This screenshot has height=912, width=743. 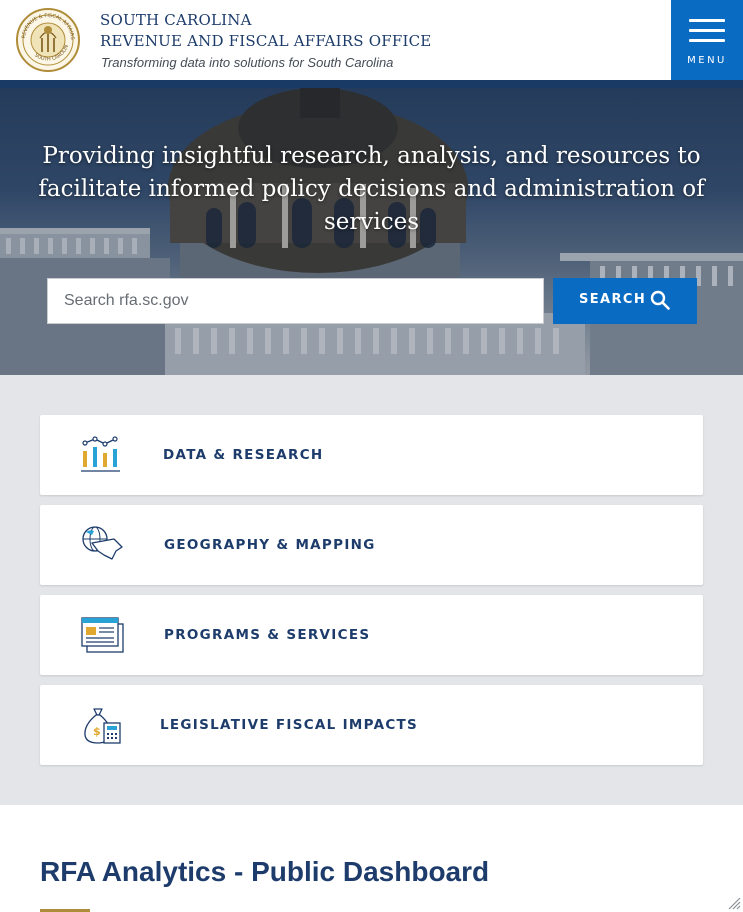 I want to click on card-label: GEOGRAPHY & MAPPING, so click(x=270, y=545).